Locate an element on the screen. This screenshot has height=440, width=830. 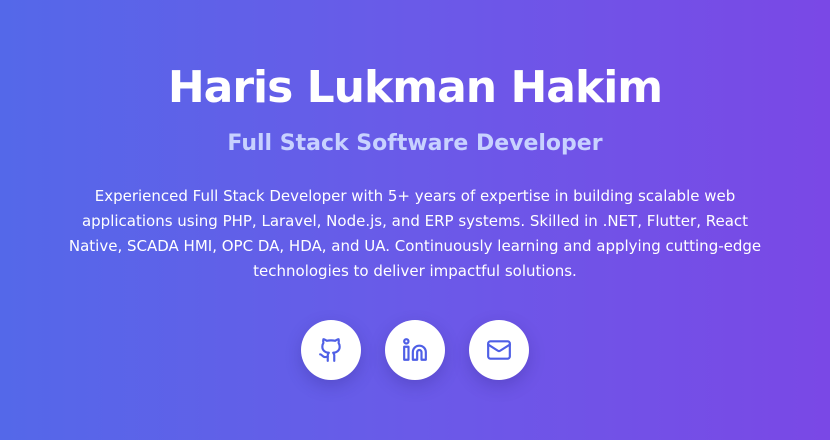
social-links is located at coordinates (415, 350).